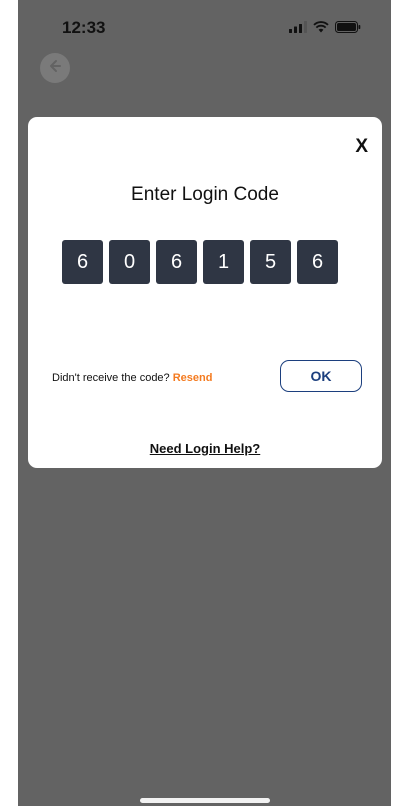  I want to click on status-icons, so click(325, 29).